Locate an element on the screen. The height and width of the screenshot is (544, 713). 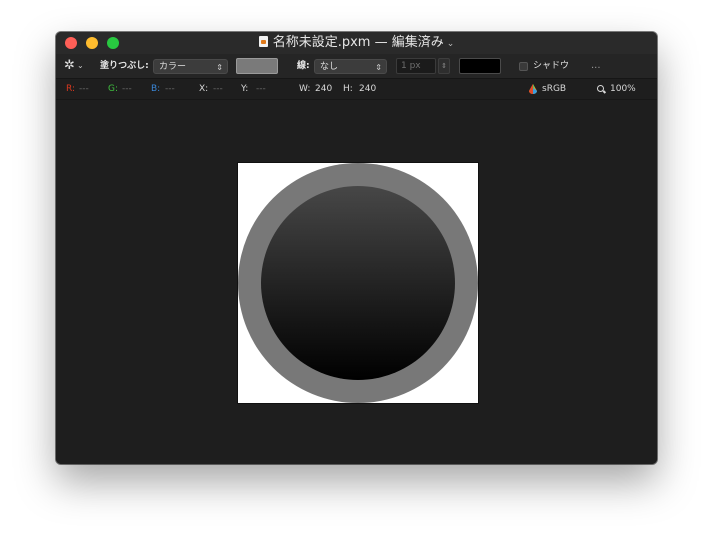
circle-shape is located at coordinates (358, 283).